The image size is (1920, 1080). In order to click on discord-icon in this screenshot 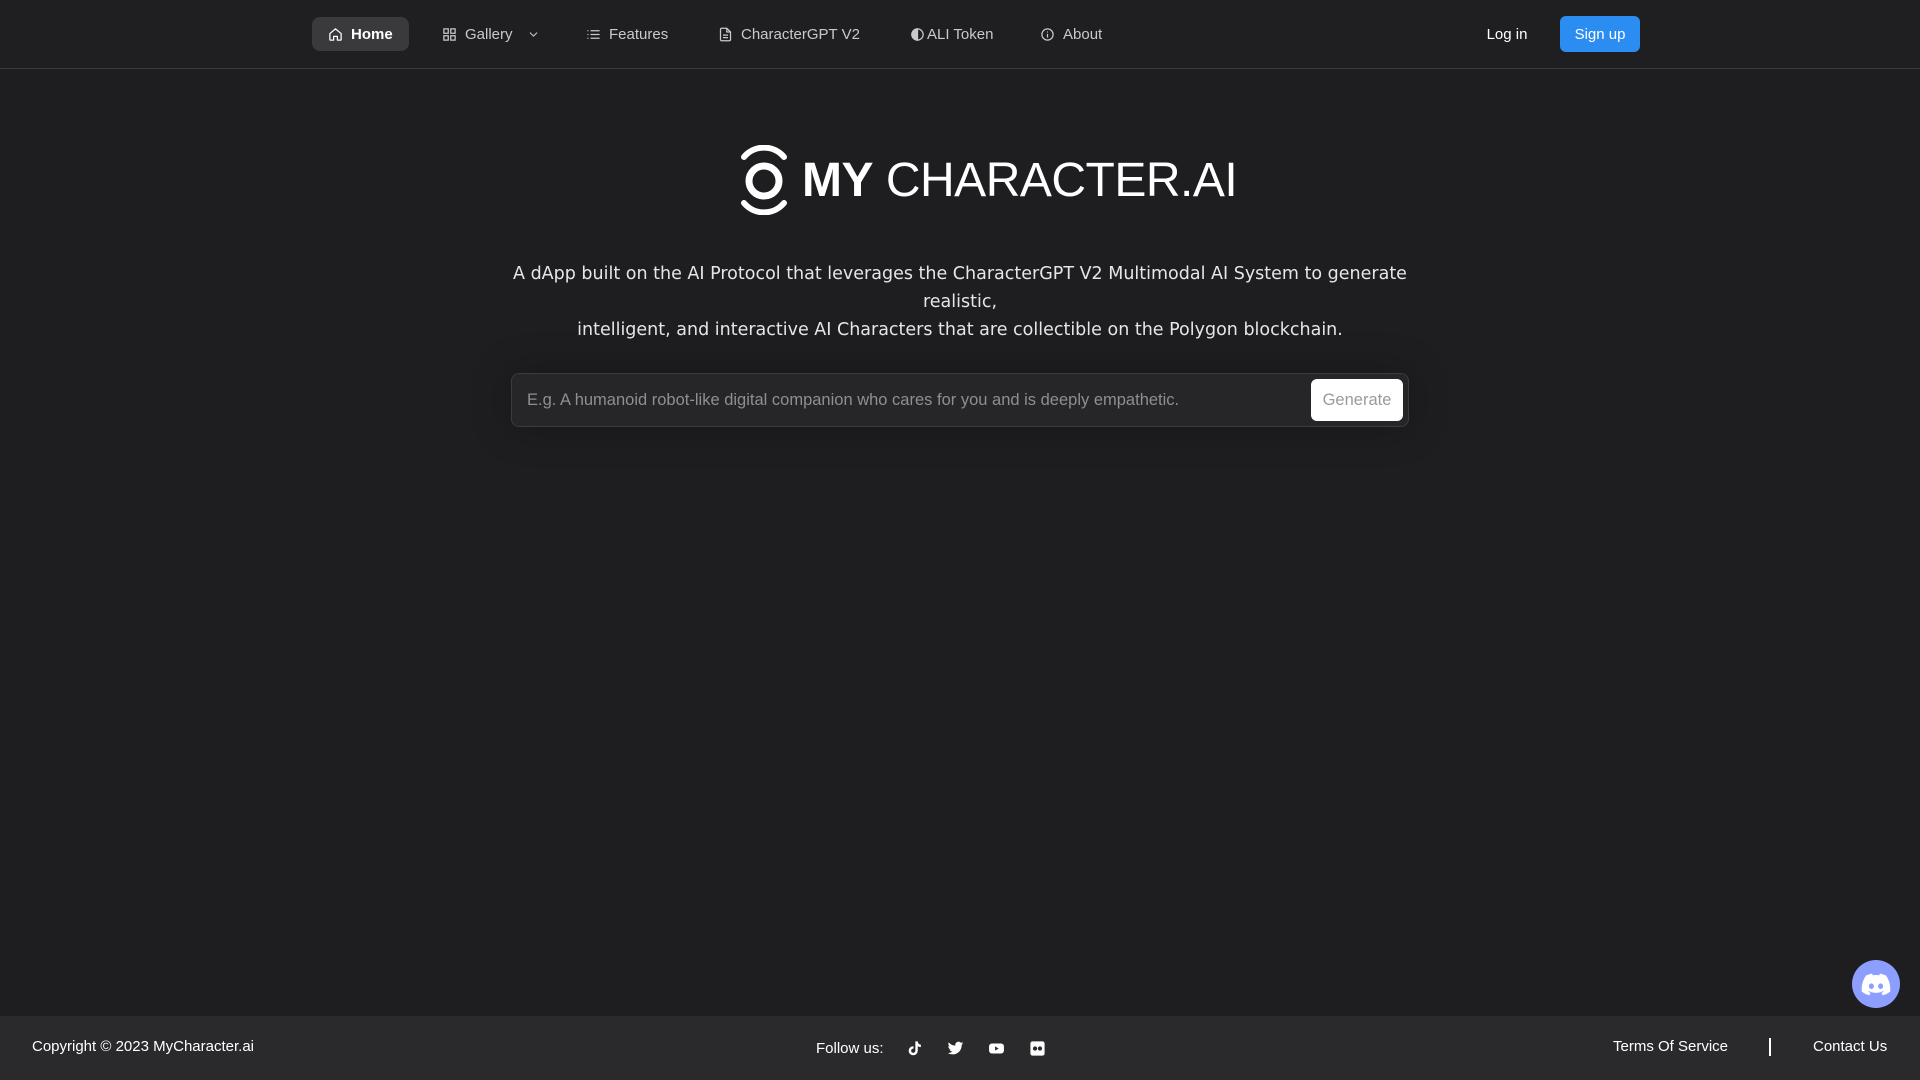, I will do `click(1876, 984)`.